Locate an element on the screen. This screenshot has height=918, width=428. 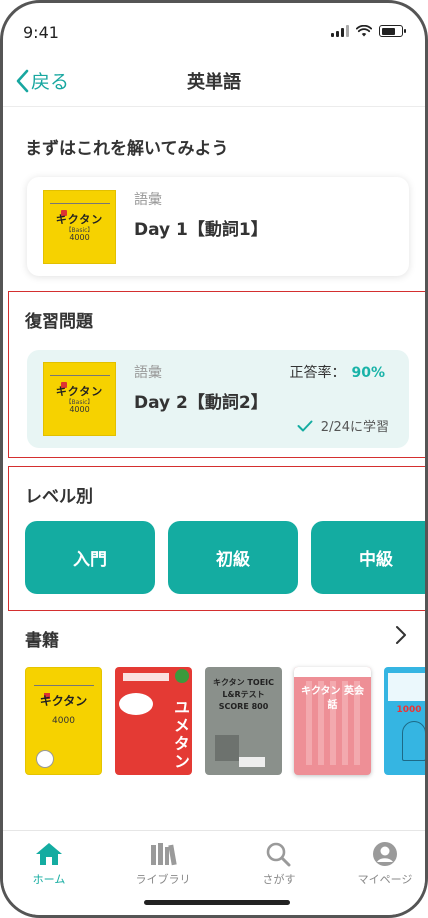
signal-icon is located at coordinates (340, 31).